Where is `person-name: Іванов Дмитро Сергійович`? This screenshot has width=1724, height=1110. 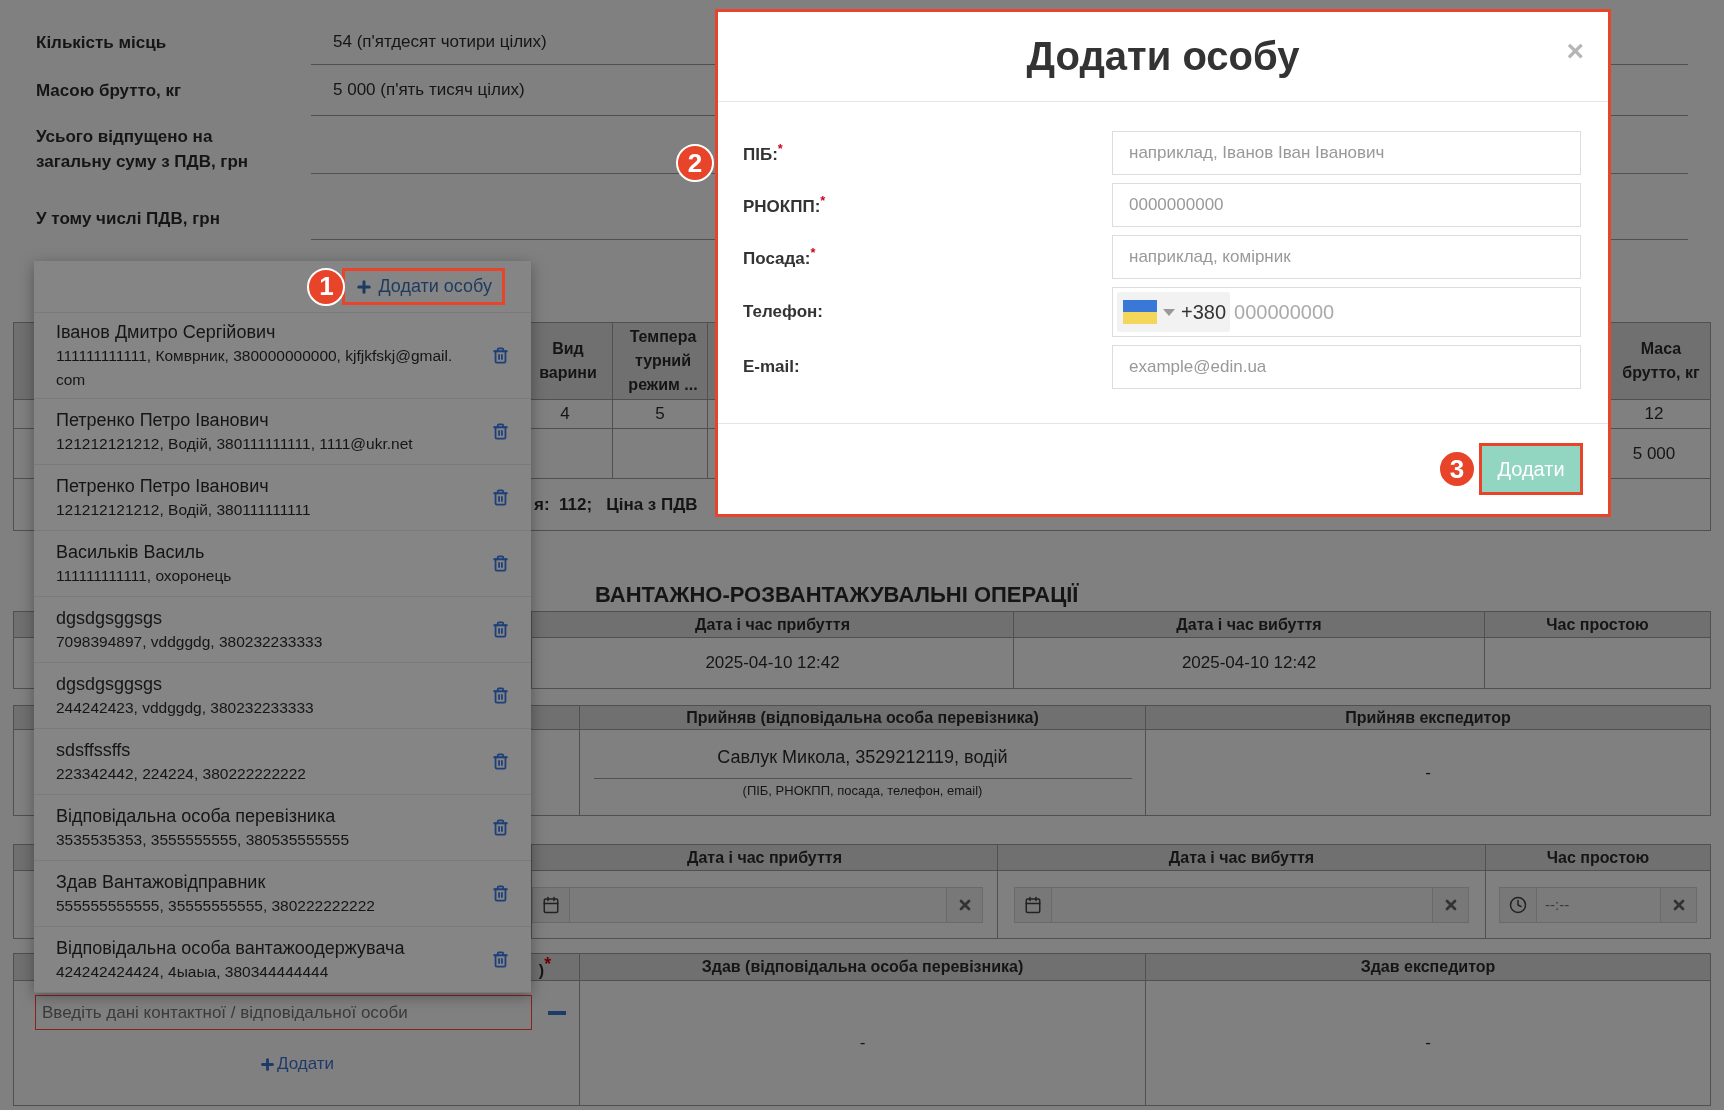
person-name: Іванов Дмитро Сергійович is located at coordinates (166, 332).